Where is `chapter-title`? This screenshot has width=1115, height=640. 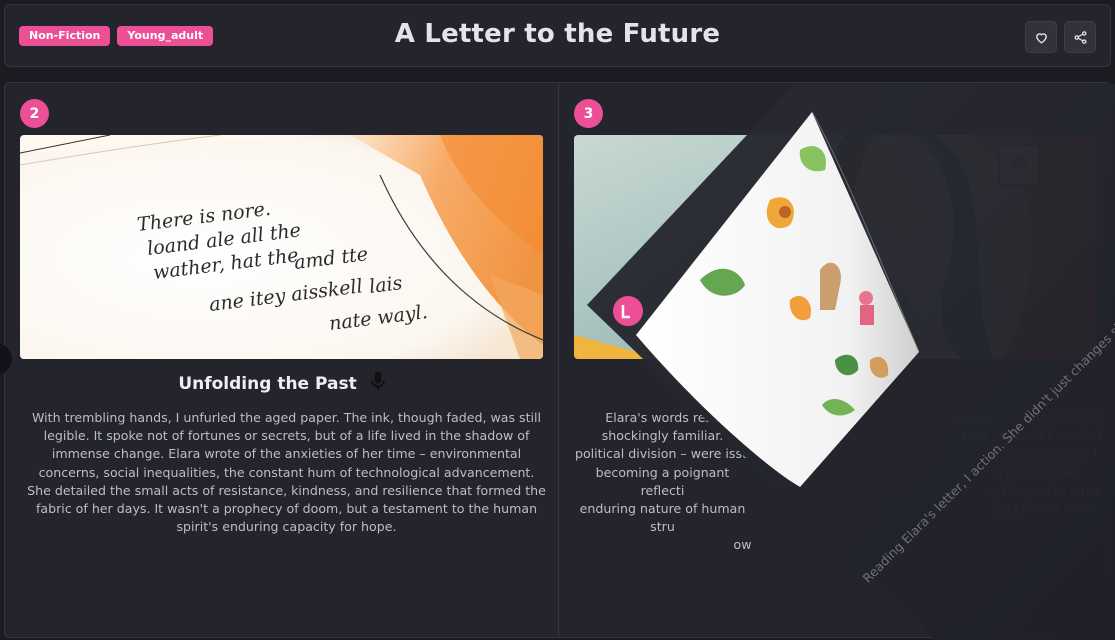
chapter-title is located at coordinates (1004, 383).